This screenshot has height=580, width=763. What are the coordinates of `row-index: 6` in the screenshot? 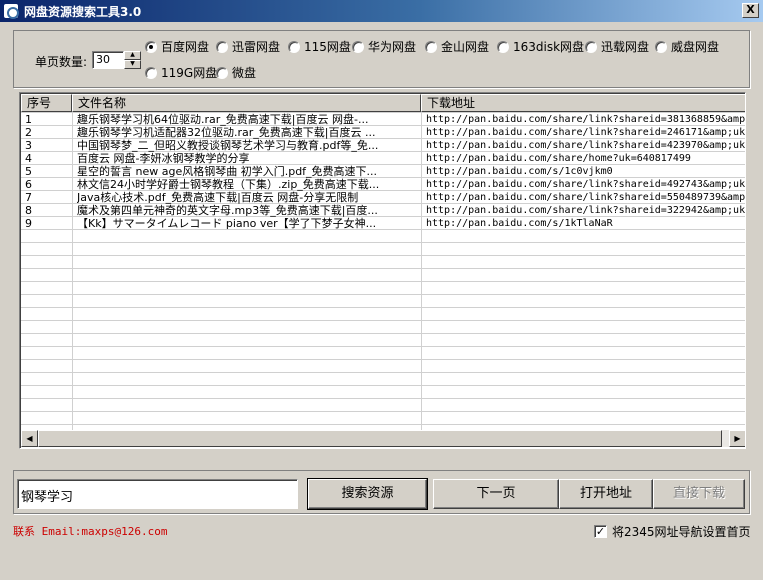 It's located at (28, 184).